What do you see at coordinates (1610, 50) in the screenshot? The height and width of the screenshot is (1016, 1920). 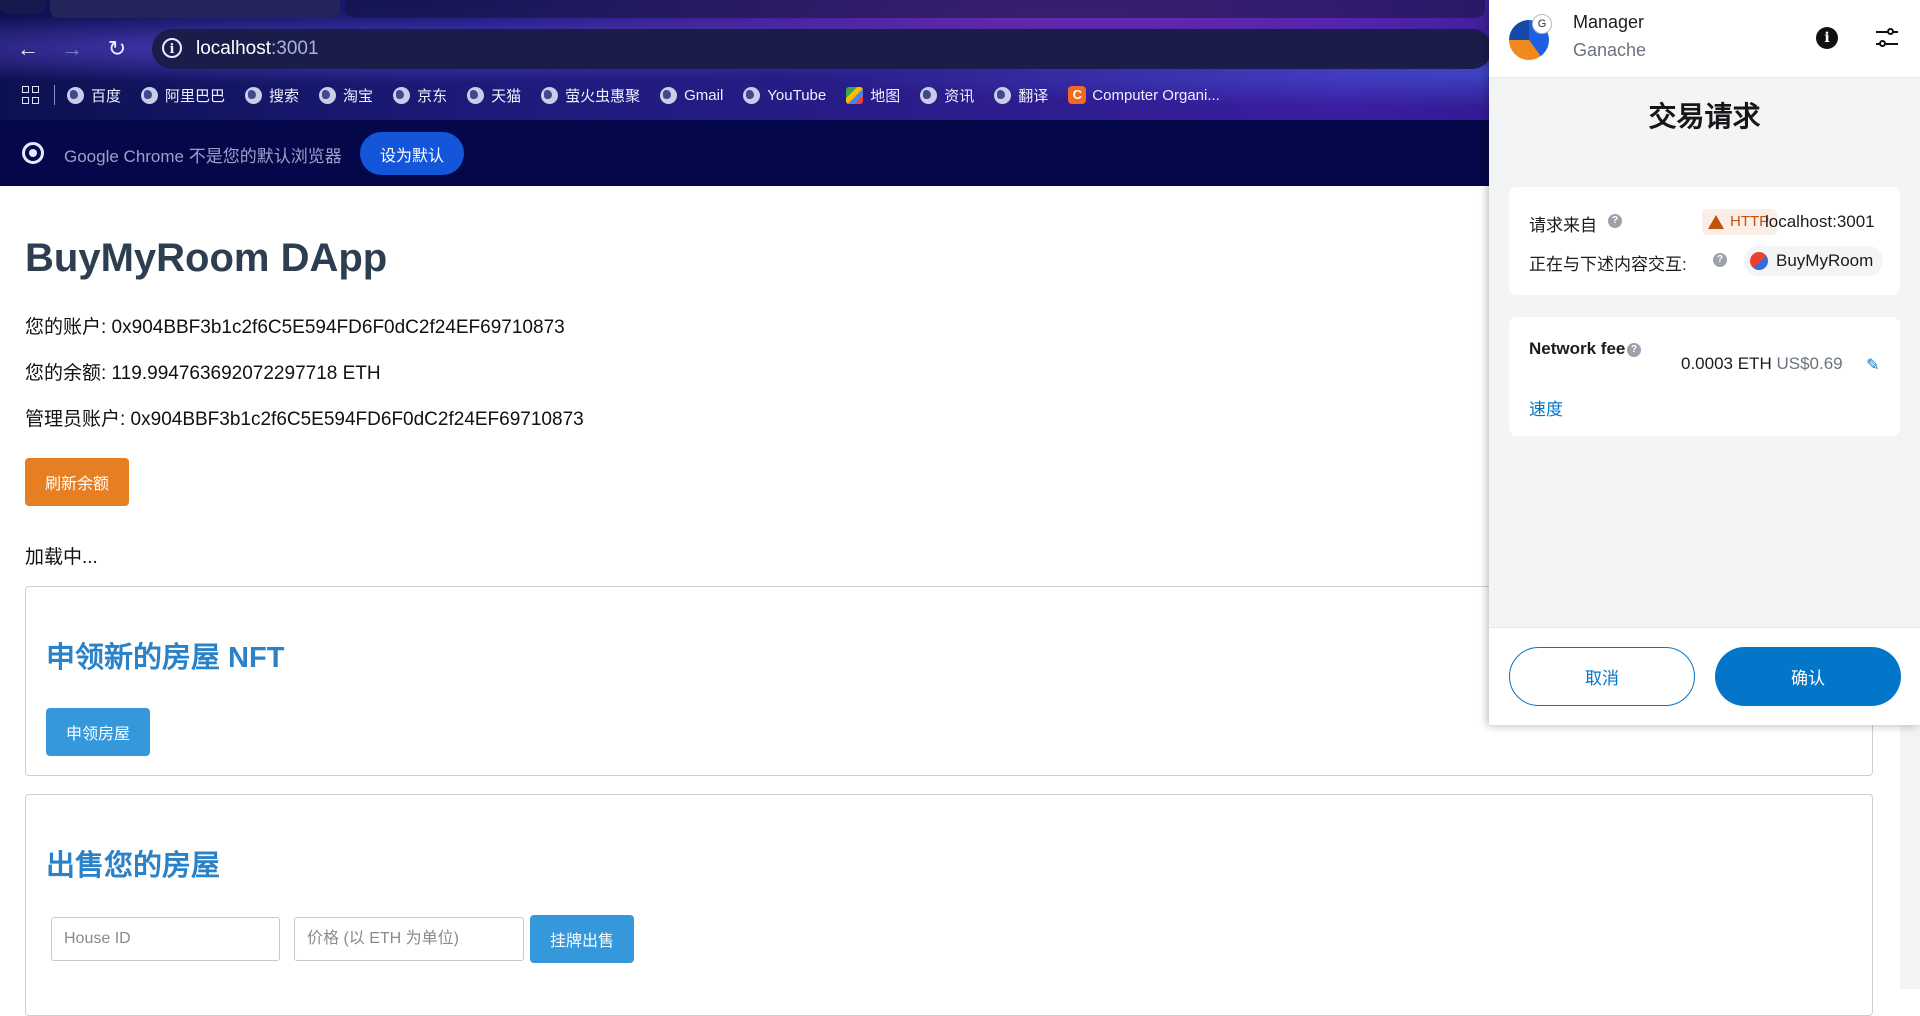 I see `network-name: Ganache` at bounding box center [1610, 50].